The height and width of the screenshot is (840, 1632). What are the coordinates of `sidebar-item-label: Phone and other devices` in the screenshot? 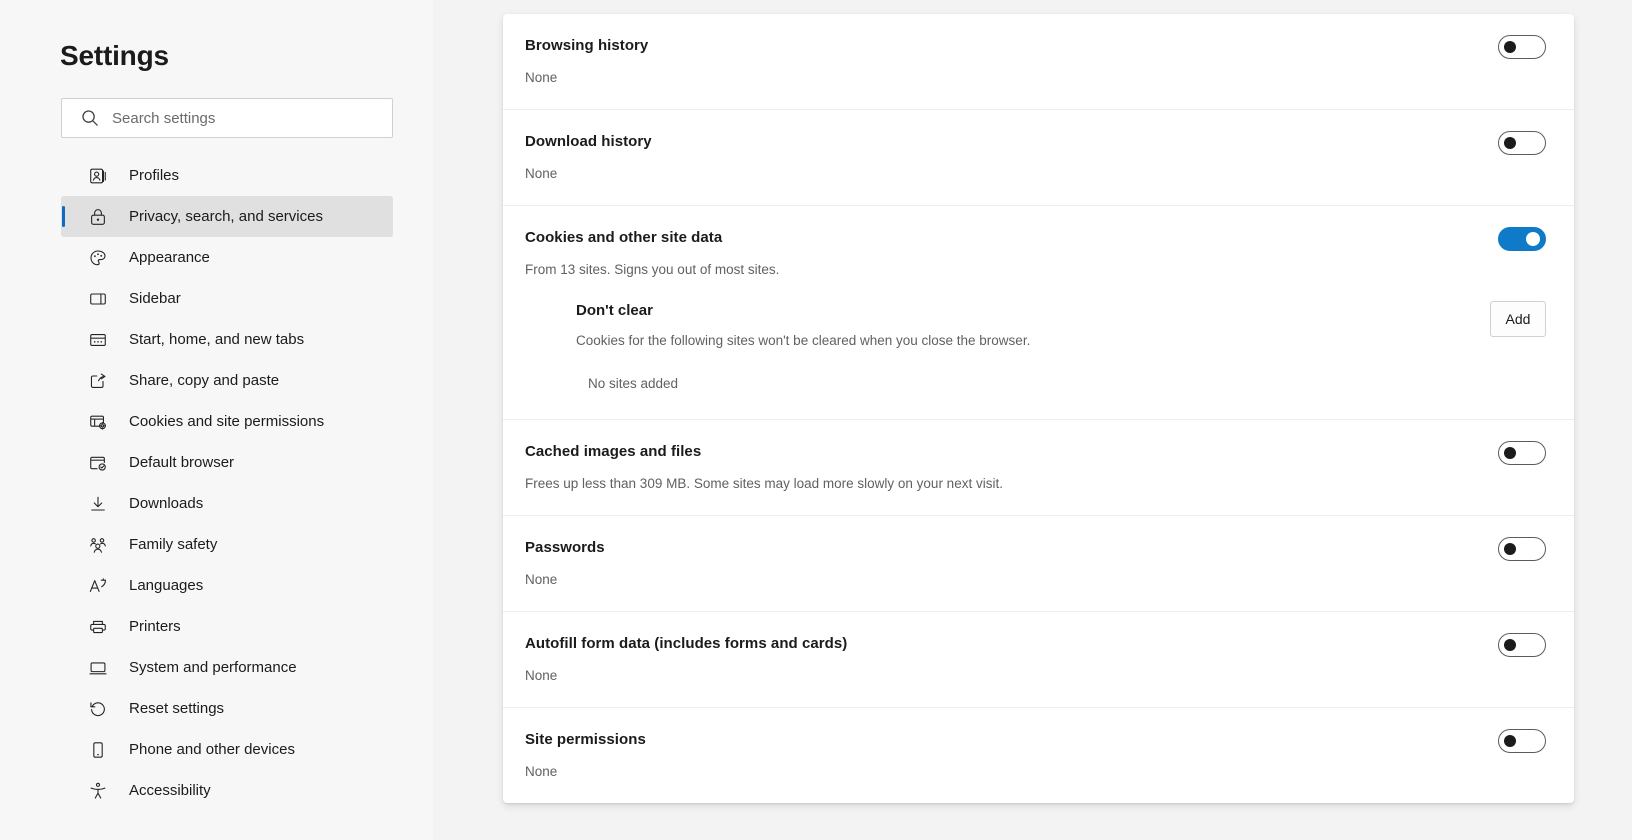 It's located at (212, 749).